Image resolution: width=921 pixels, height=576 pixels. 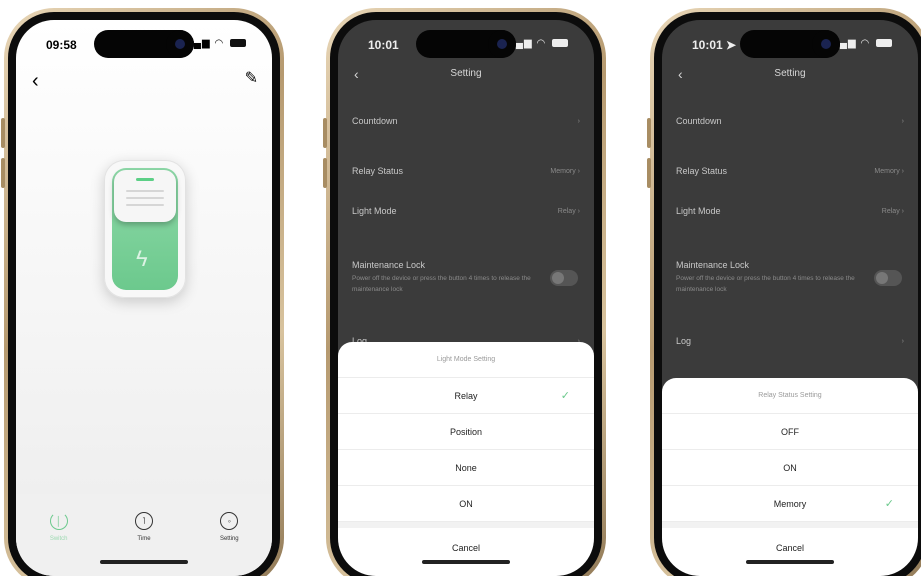 I want to click on power-switch: ϟ, so click(x=145, y=229).